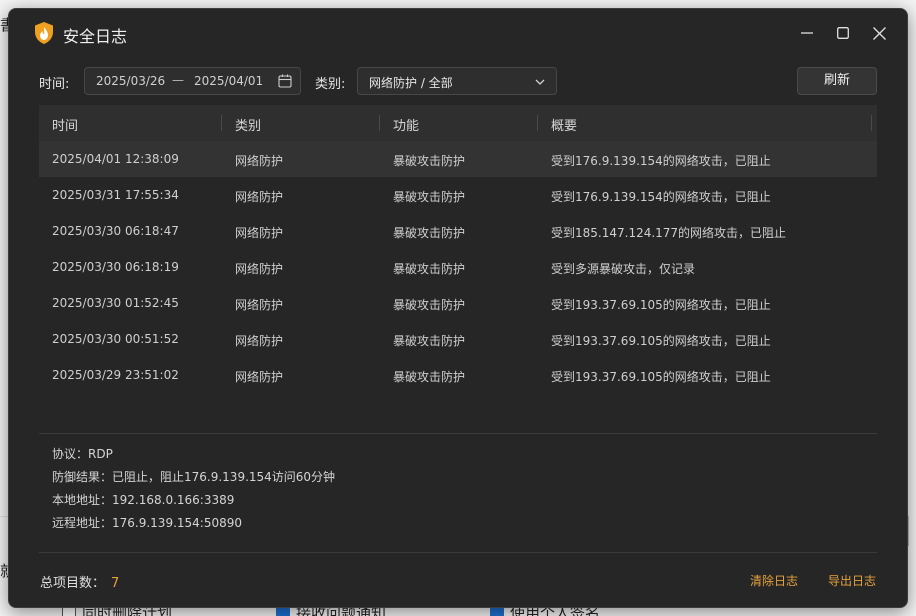  I want to click on column-header-summary: 概要, so click(564, 124).